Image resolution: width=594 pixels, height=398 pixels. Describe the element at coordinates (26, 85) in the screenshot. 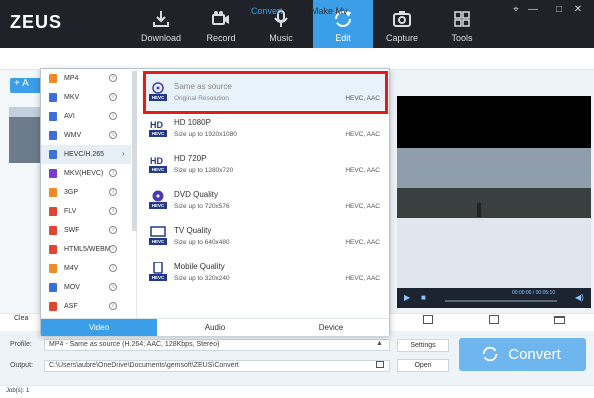

I see `add-file-button: + A` at that location.